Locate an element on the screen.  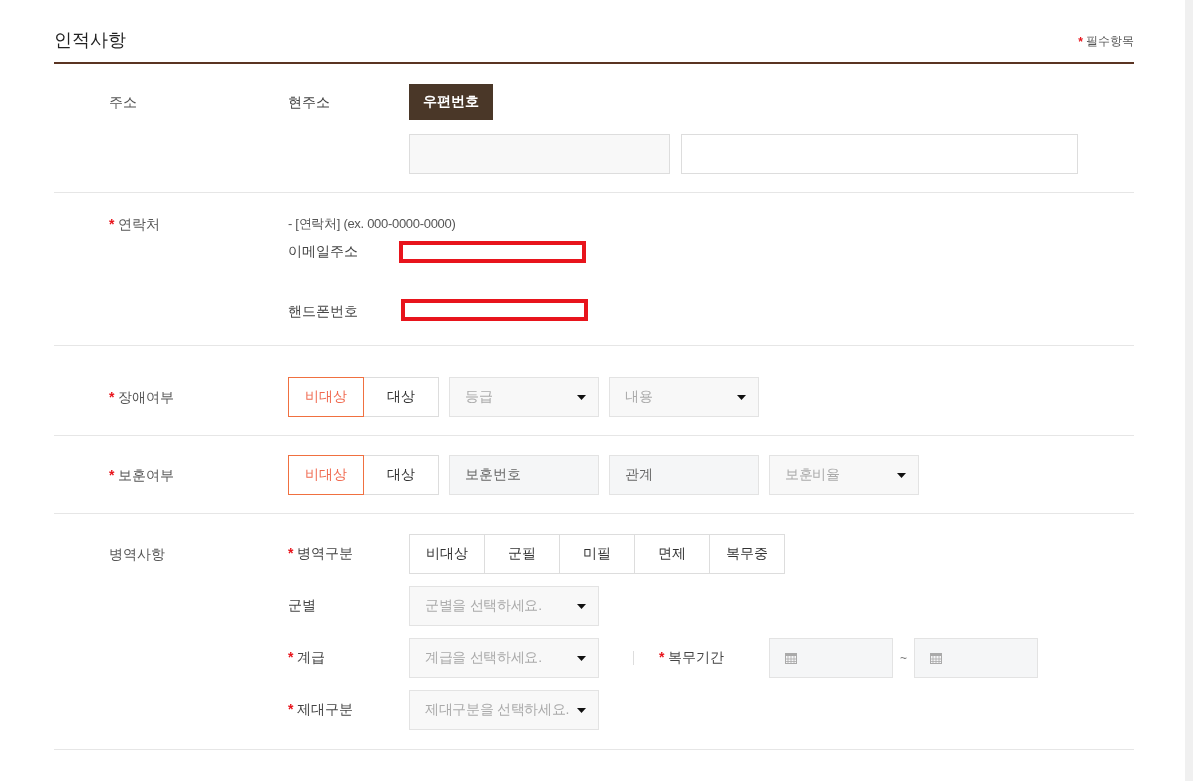
field-label: 핸드폰번호 is located at coordinates (323, 312).